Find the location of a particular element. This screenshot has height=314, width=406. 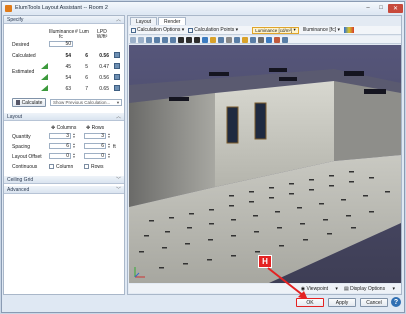

pan-icon is located at coordinates (165, 39).